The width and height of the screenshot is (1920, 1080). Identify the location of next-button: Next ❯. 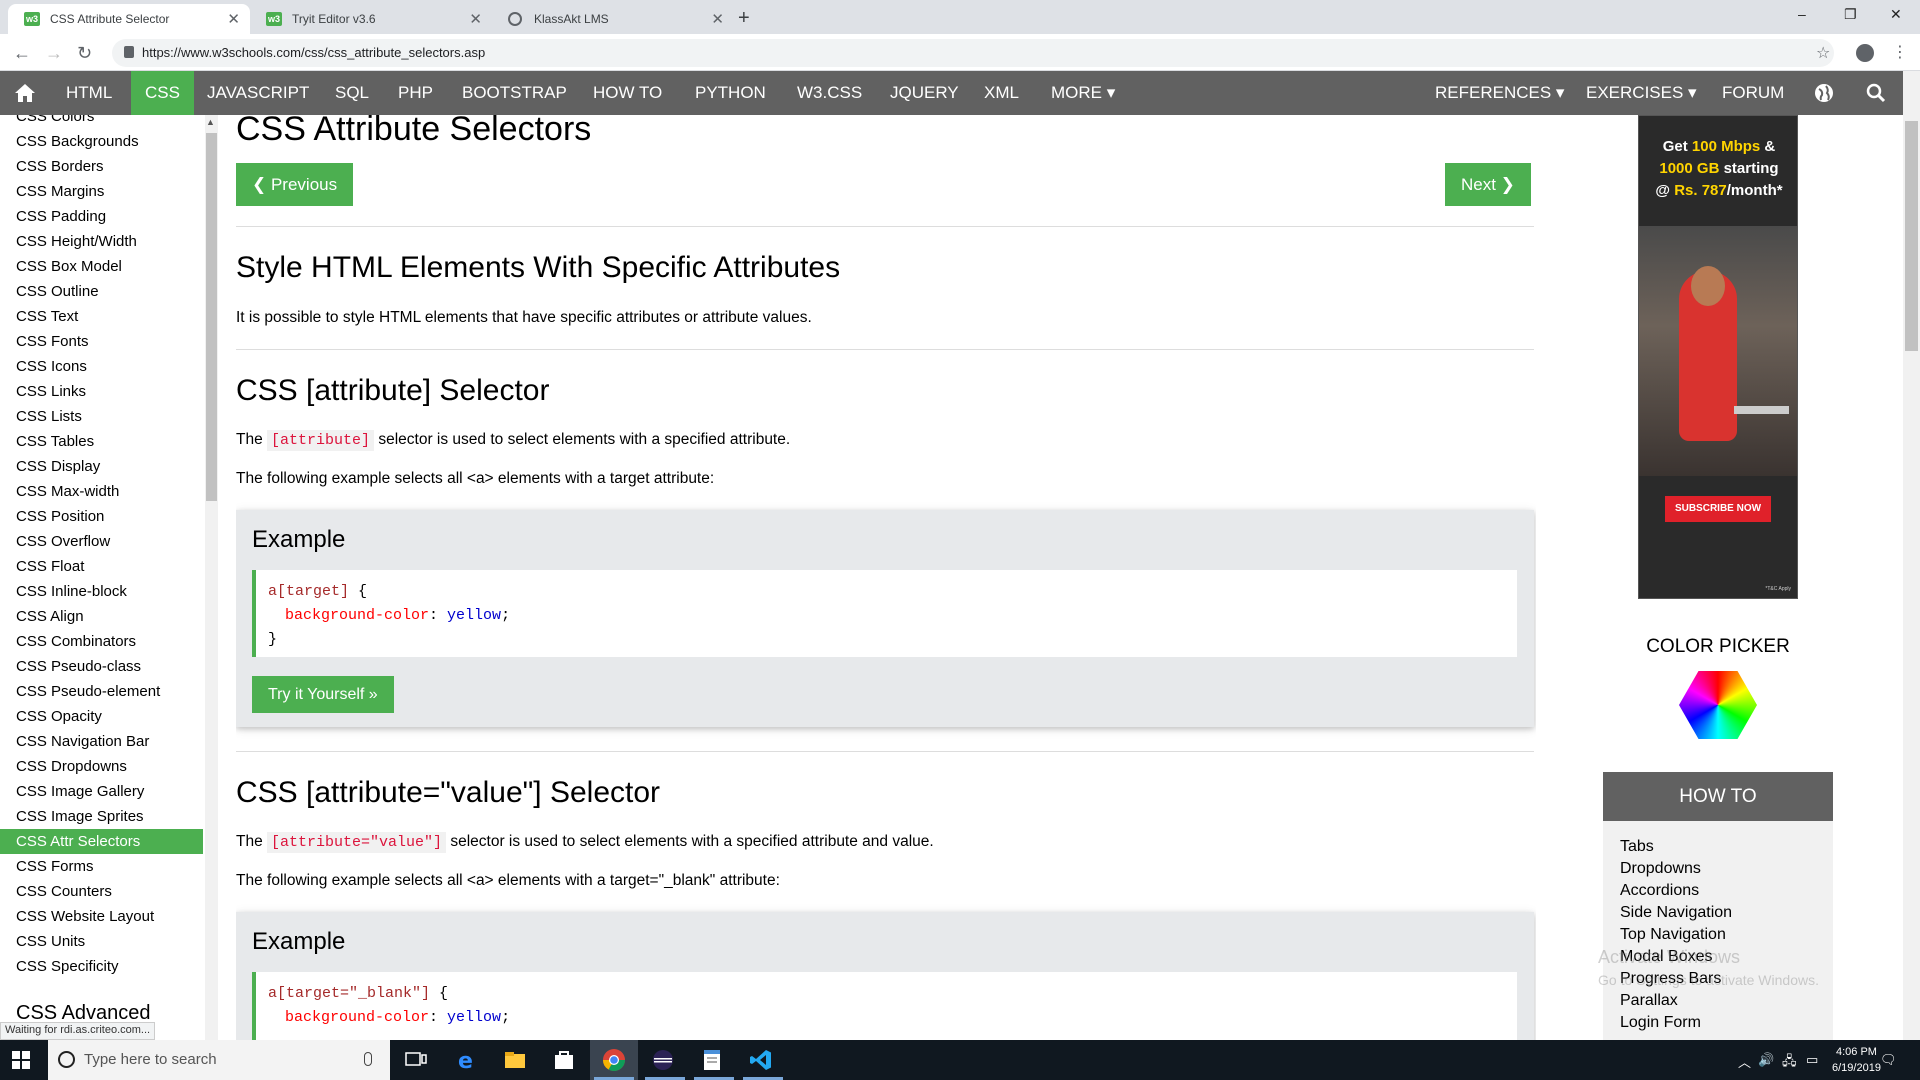
(1488, 184).